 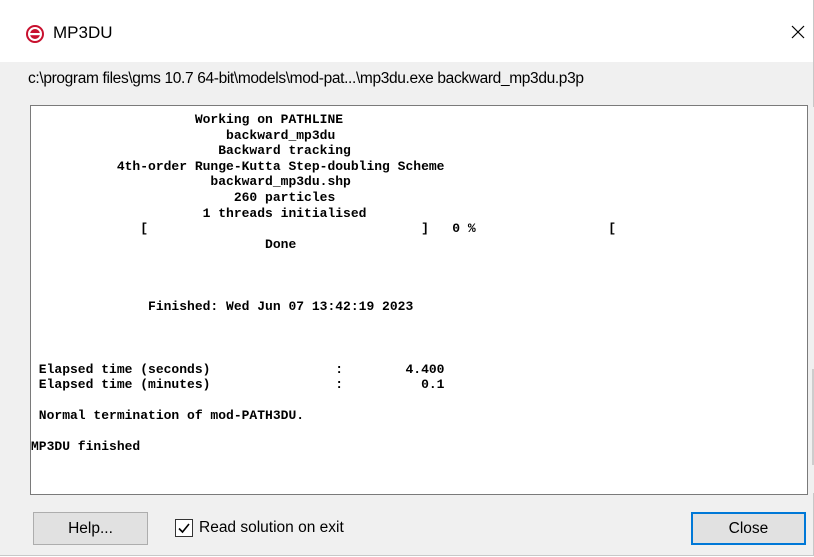 What do you see at coordinates (35, 34) in the screenshot?
I see `mp3du-app-icon` at bounding box center [35, 34].